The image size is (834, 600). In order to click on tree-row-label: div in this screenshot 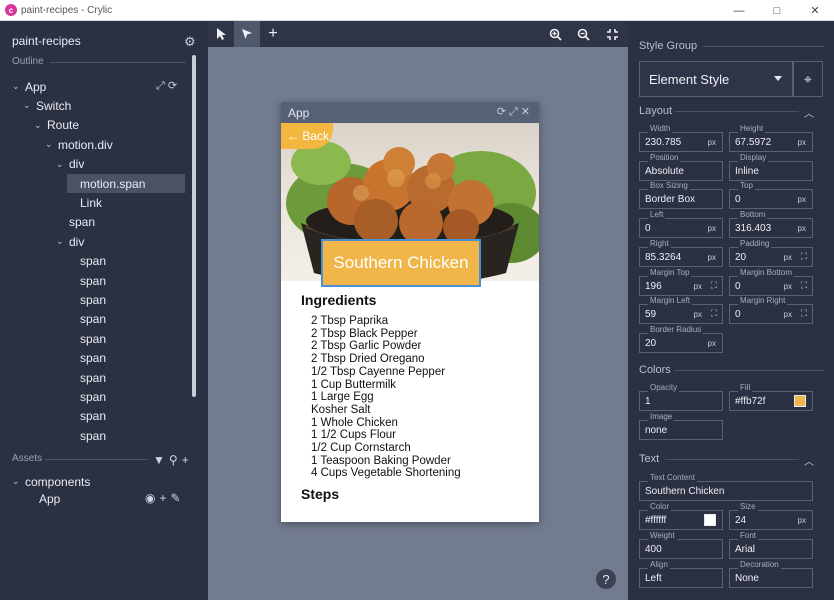, I will do `click(77, 164)`.